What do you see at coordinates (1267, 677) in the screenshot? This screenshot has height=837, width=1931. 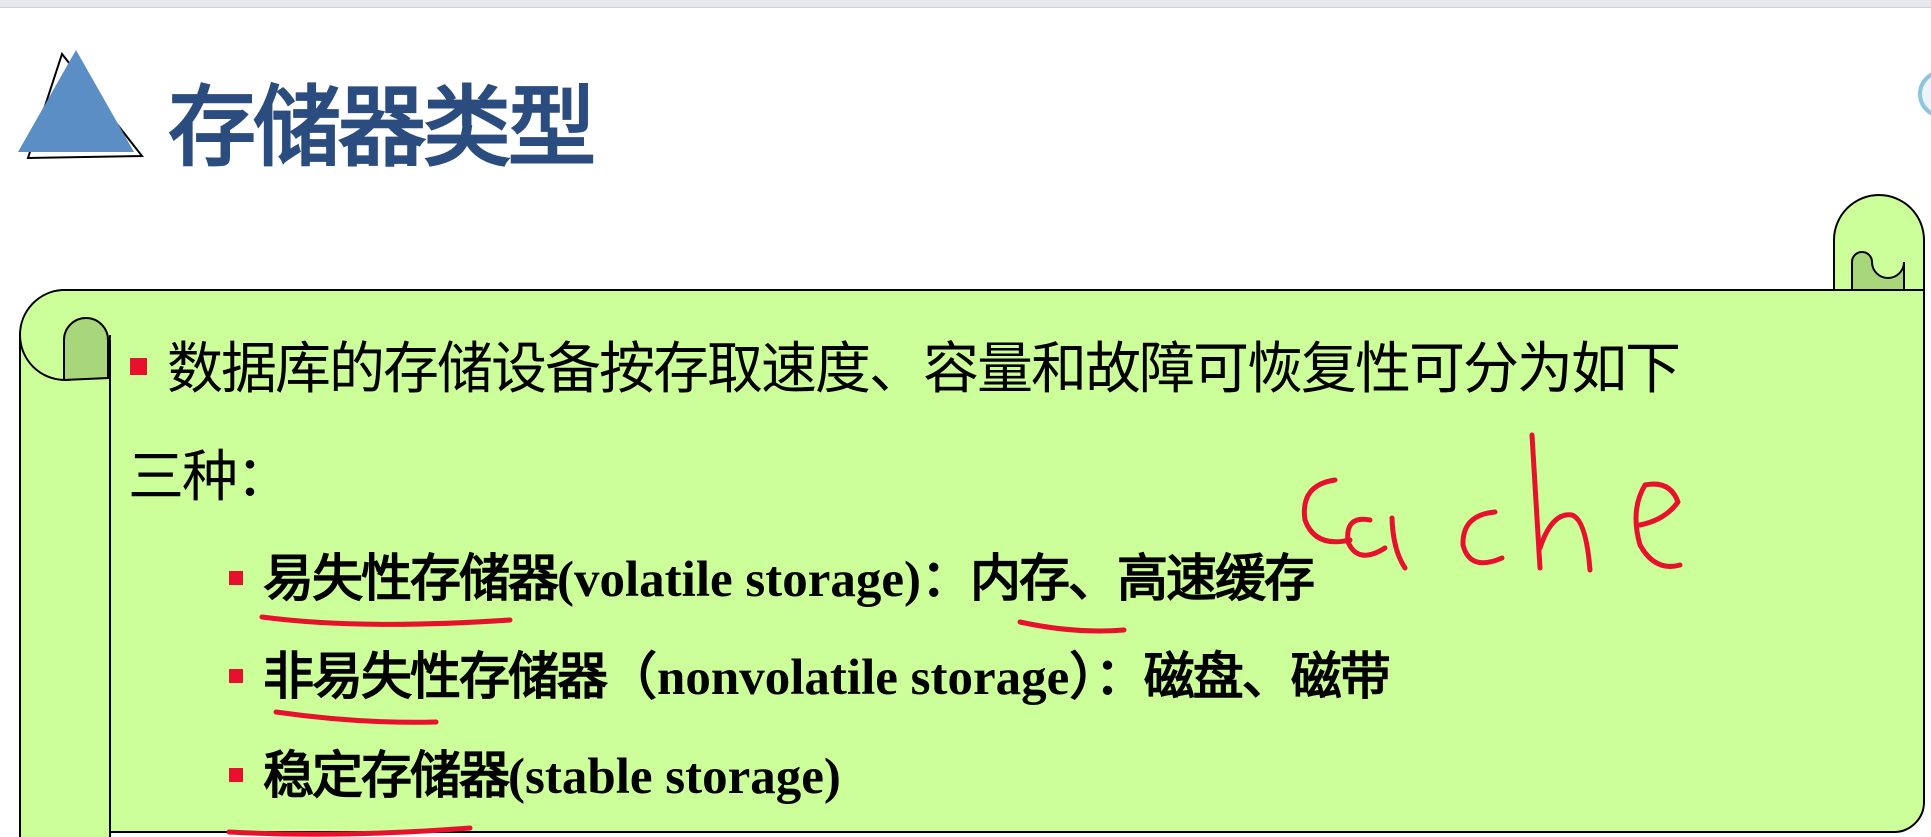 I see `item-examples: 磁盘、磁带` at bounding box center [1267, 677].